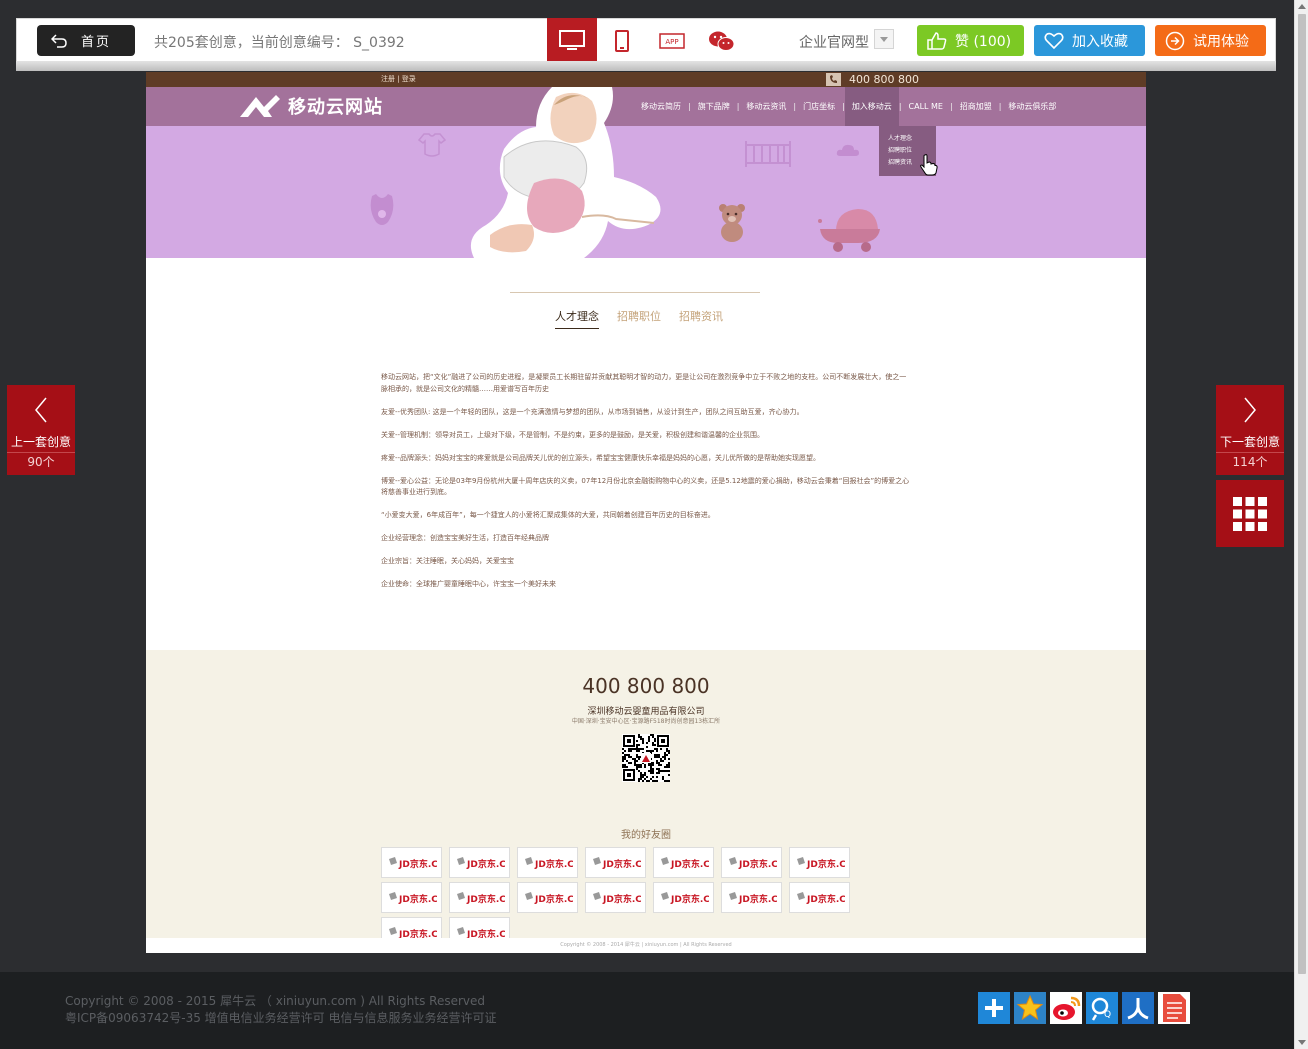 This screenshot has width=1308, height=1049. What do you see at coordinates (646, 721) in the screenshot?
I see `company-address: 中国·深圳·宝安中心区·宝源路F518时尚创意园13栋汇所` at bounding box center [646, 721].